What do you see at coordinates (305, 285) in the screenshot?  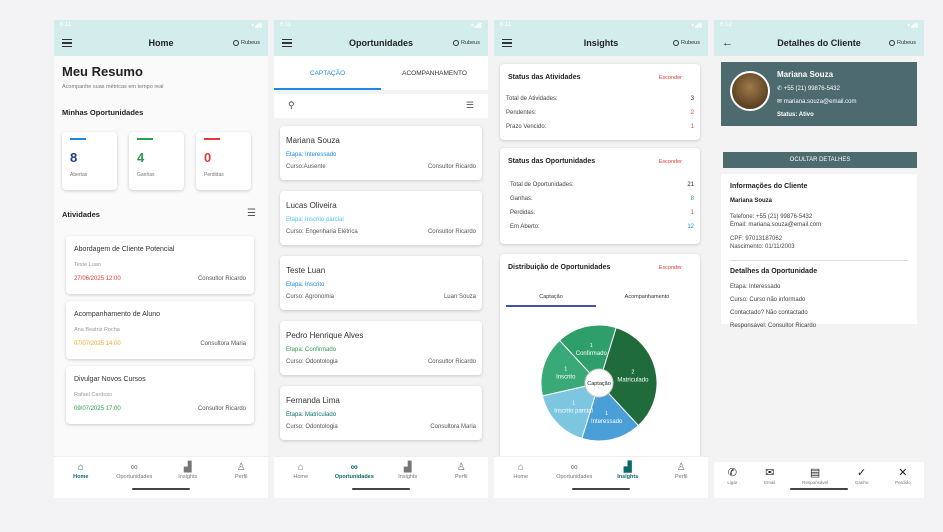 I see `opportunity-stage: Etapa: Inscrito` at bounding box center [305, 285].